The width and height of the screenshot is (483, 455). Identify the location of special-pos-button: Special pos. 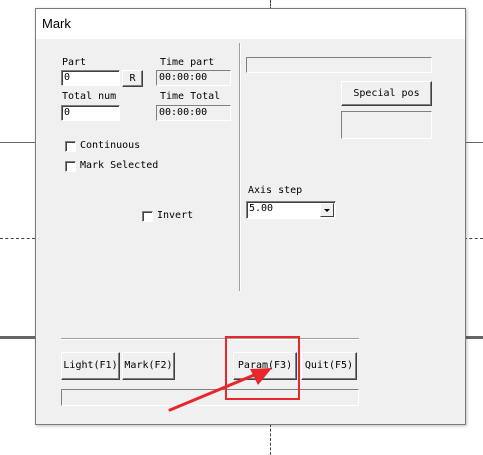
(386, 93).